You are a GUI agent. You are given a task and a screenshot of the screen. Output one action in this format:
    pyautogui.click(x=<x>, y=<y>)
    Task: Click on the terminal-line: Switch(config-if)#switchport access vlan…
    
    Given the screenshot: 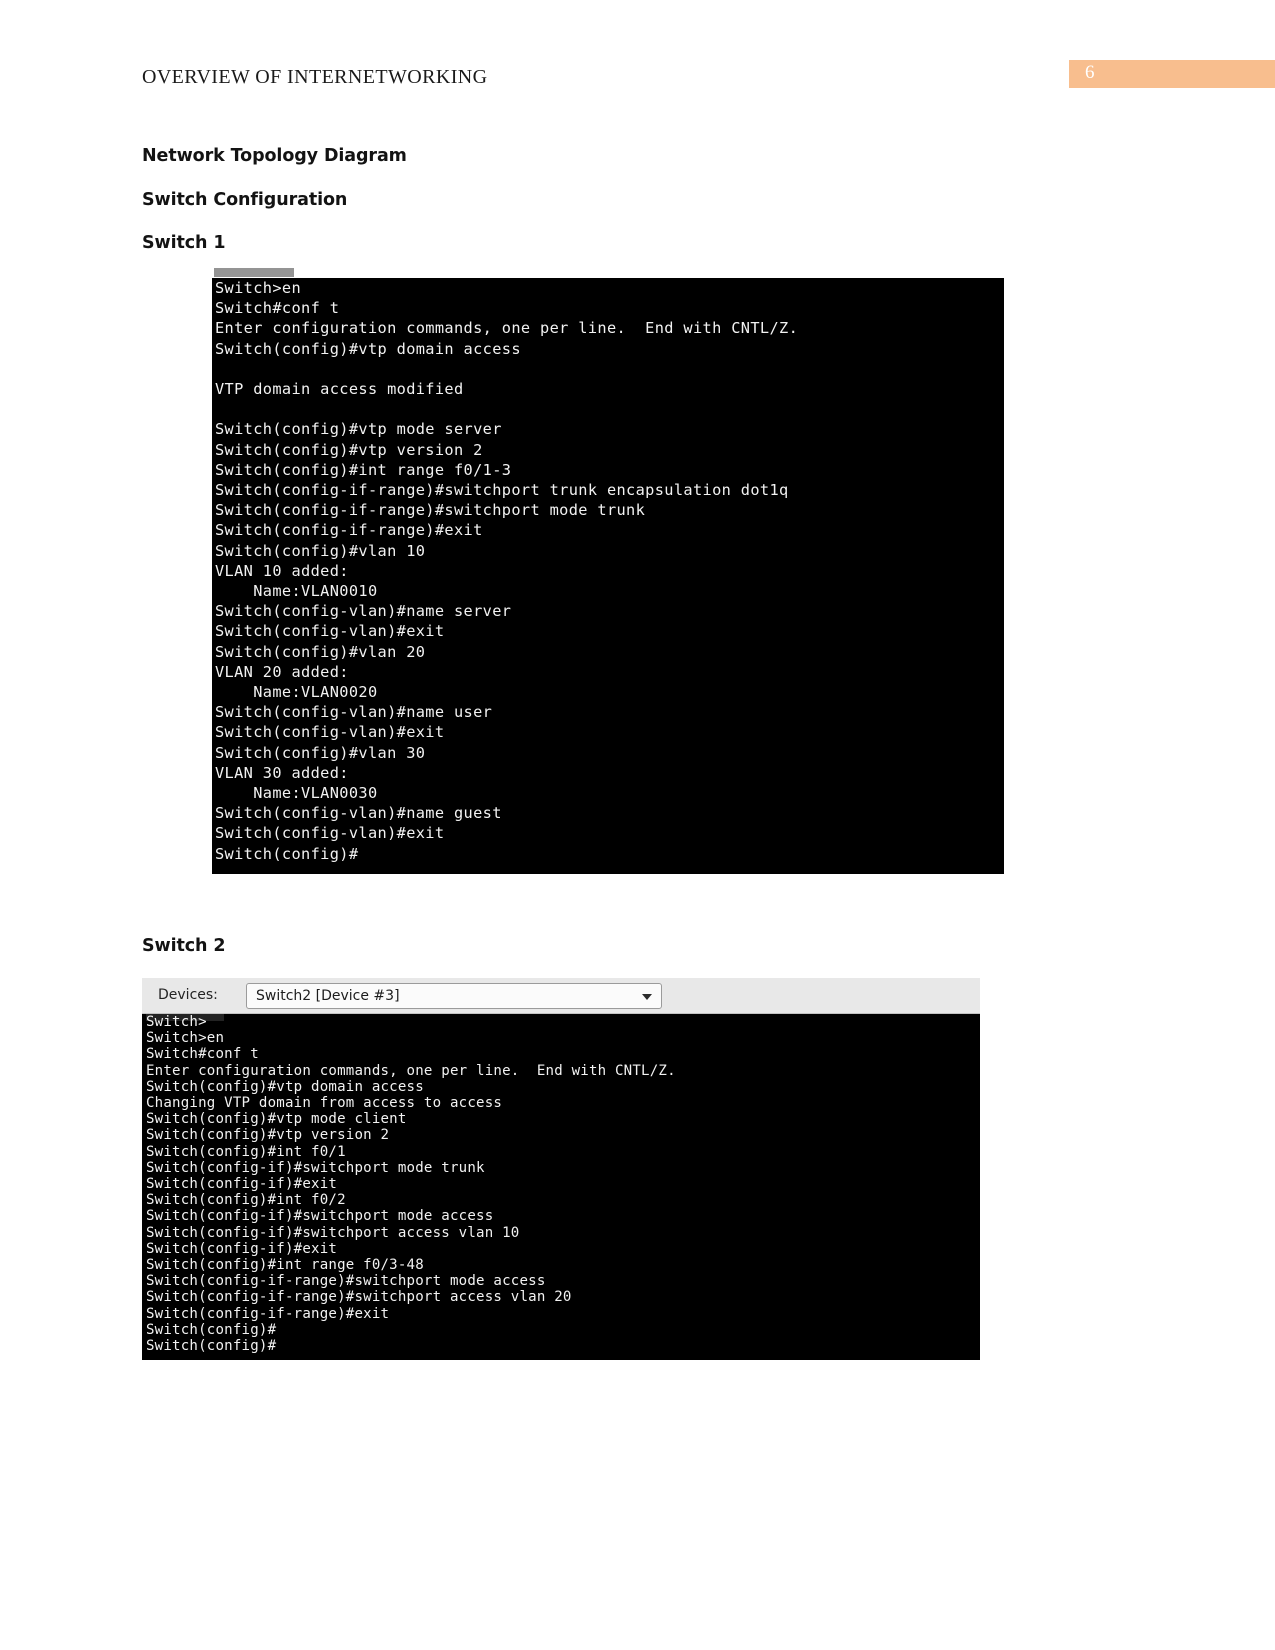 What is the action you would take?
    pyautogui.click(x=333, y=1232)
    